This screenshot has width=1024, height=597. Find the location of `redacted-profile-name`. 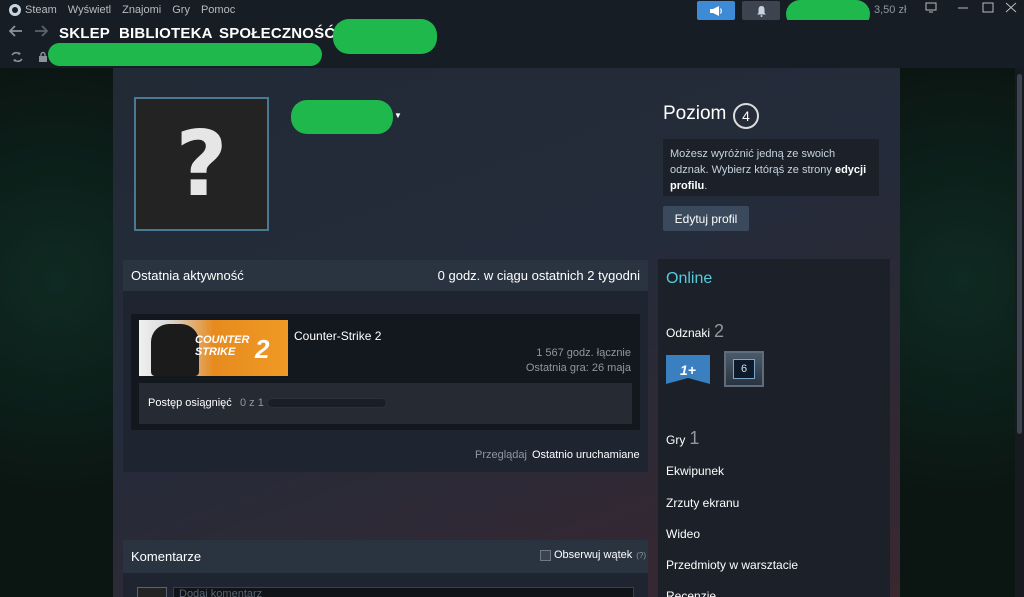

redacted-profile-name is located at coordinates (342, 117).